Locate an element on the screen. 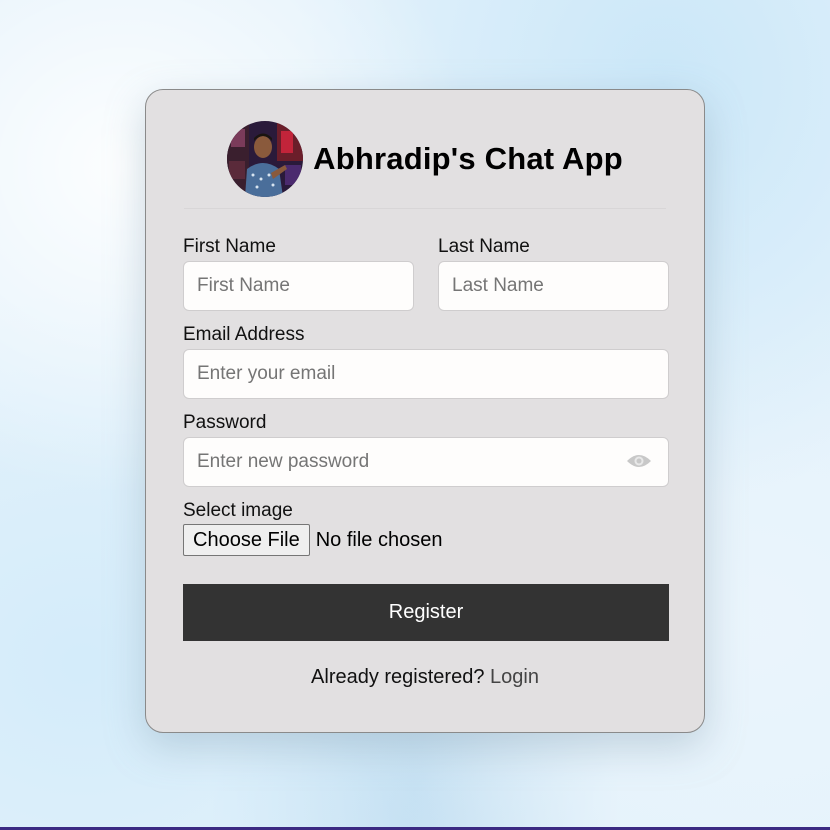  login-link: Login is located at coordinates (514, 677).